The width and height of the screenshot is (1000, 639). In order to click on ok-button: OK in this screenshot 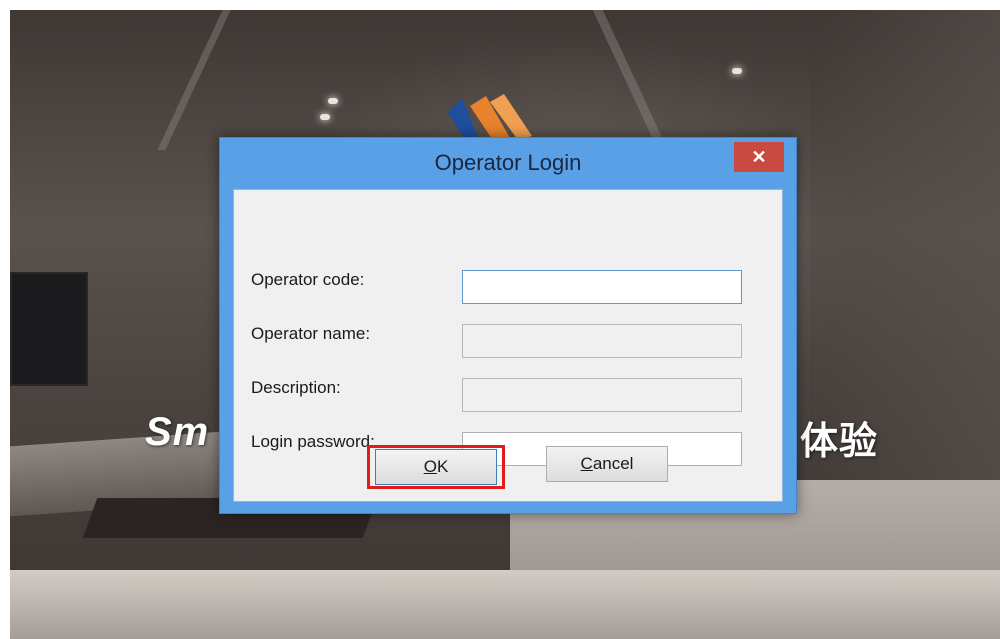, I will do `click(436, 467)`.